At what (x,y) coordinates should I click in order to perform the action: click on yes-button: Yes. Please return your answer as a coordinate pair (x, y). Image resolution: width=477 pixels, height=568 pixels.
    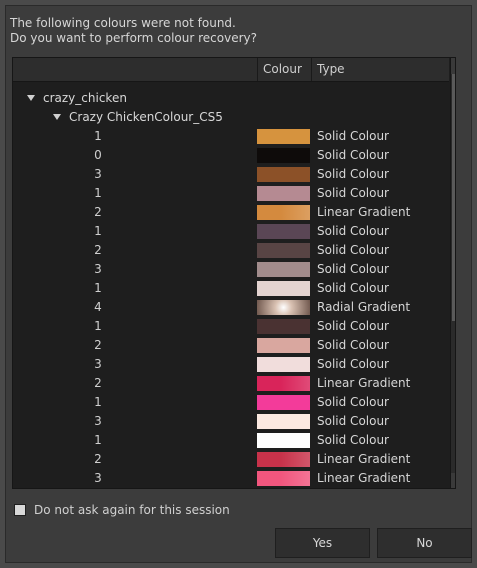
    Looking at the image, I should click on (322, 543).